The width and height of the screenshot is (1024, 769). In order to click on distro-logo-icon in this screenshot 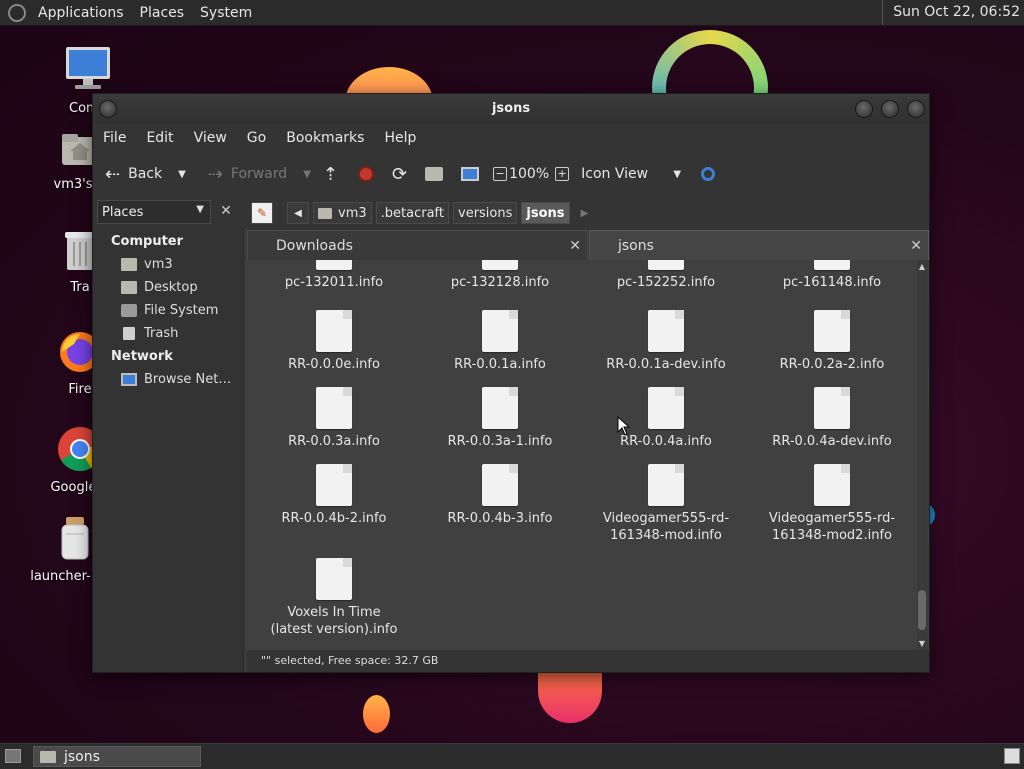, I will do `click(17, 12)`.